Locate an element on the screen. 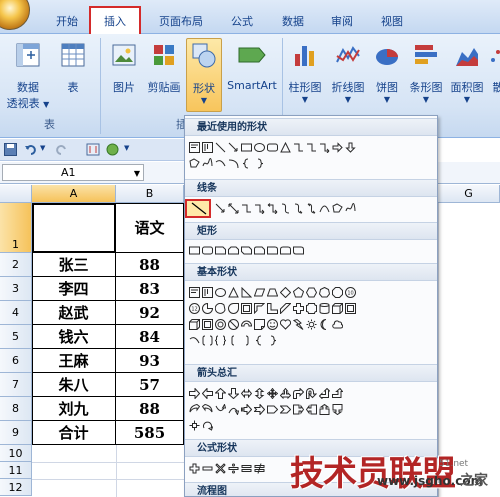  cell-name: 合计 is located at coordinates (74, 433).